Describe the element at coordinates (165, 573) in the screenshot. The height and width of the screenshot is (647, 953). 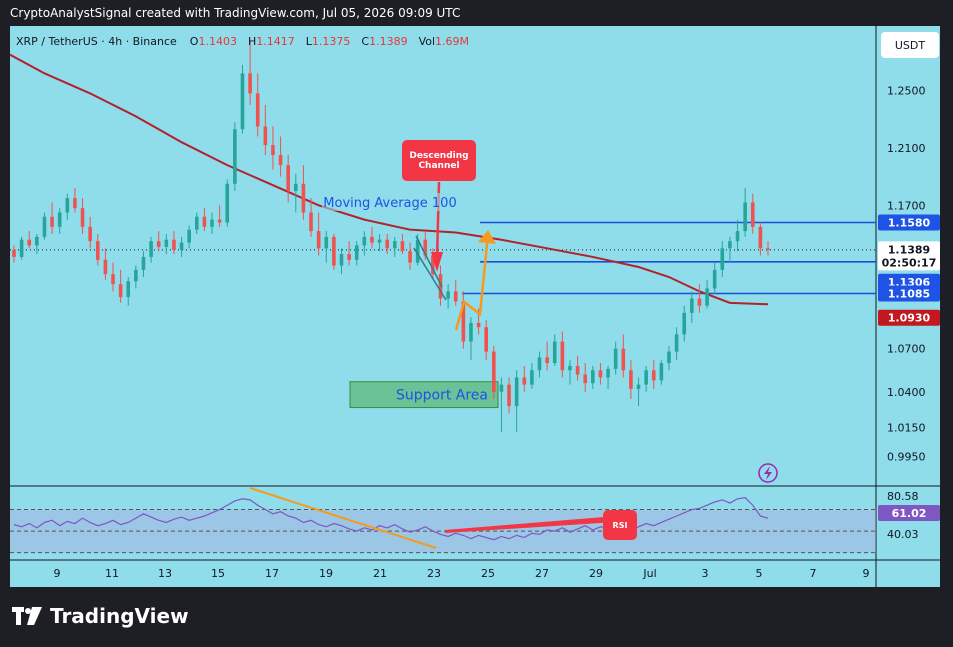
I see `time-tick-label: 13` at that location.